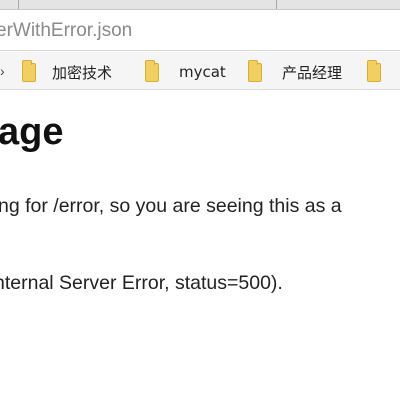 Image resolution: width=400 pixels, height=400 pixels. I want to click on bookmark-label: 产品经理, so click(312, 72).